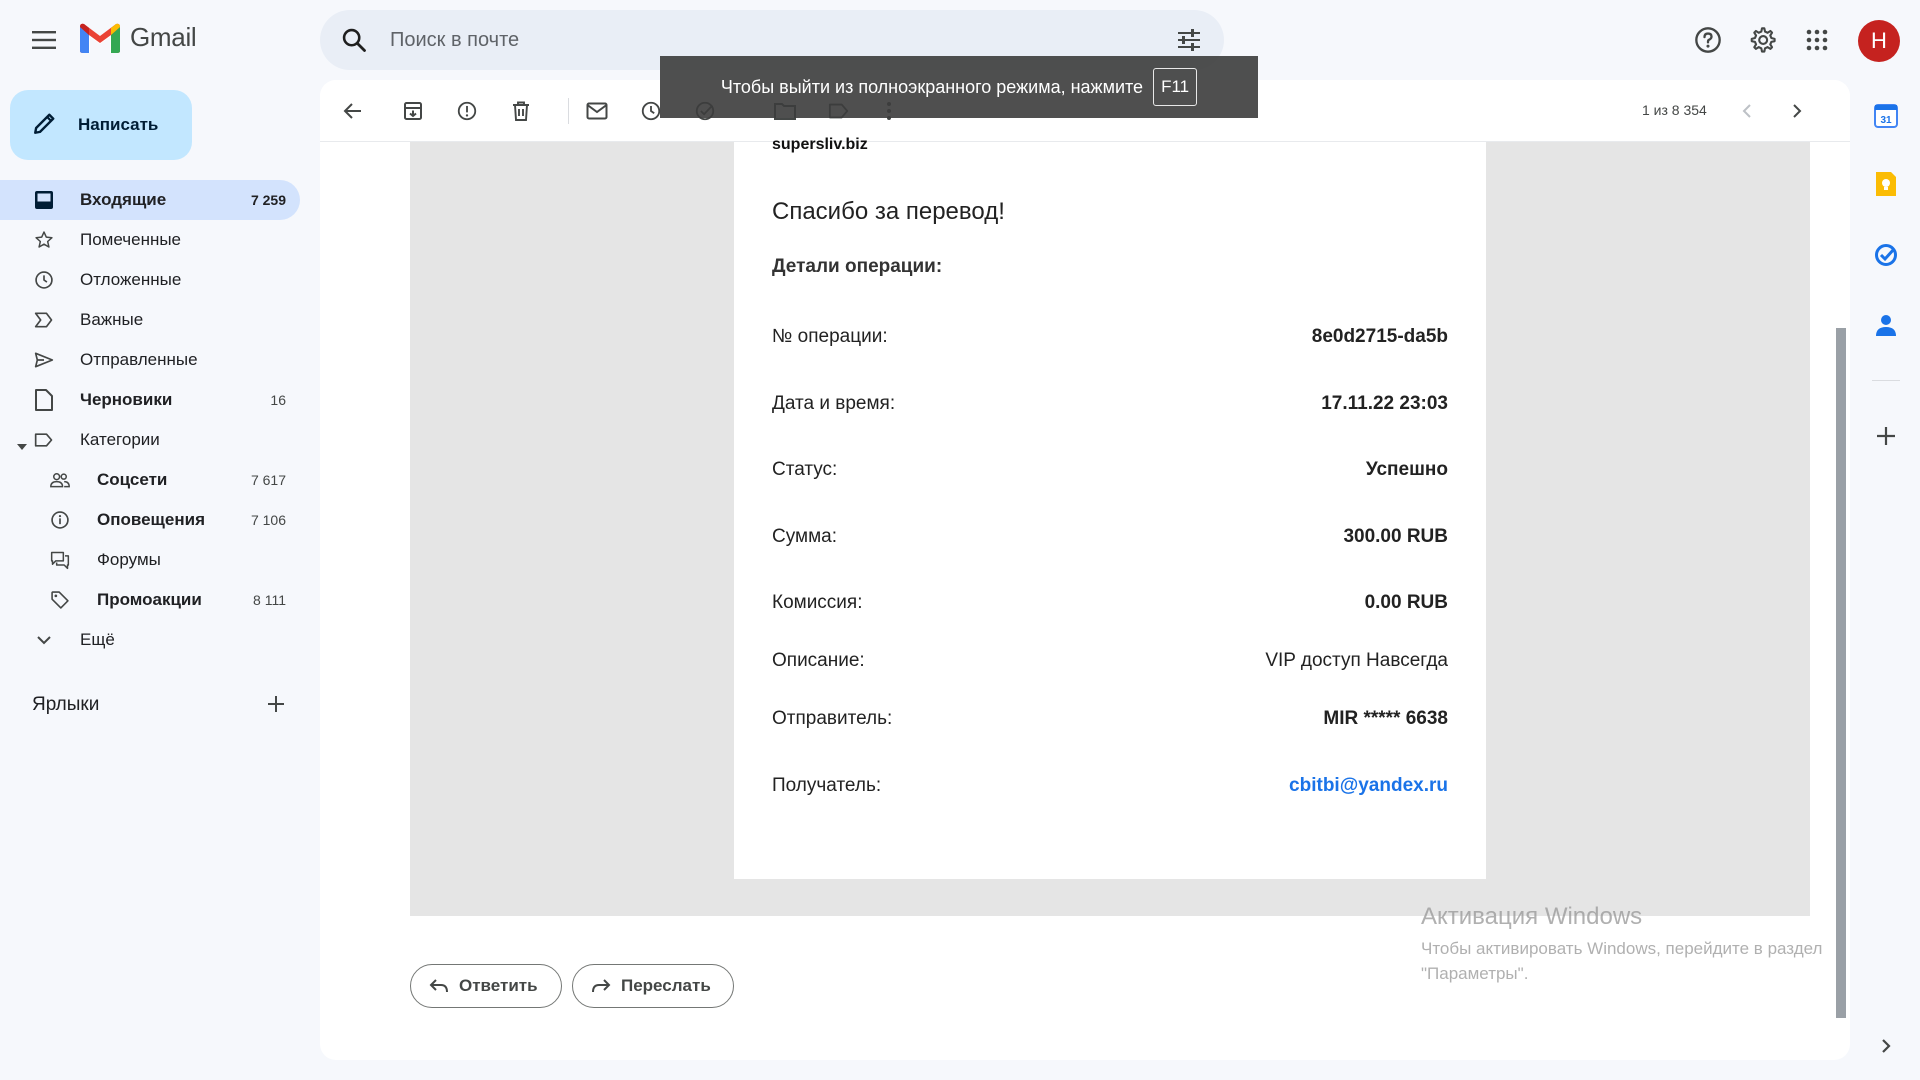  I want to click on hamburger-icon, so click(44, 40).